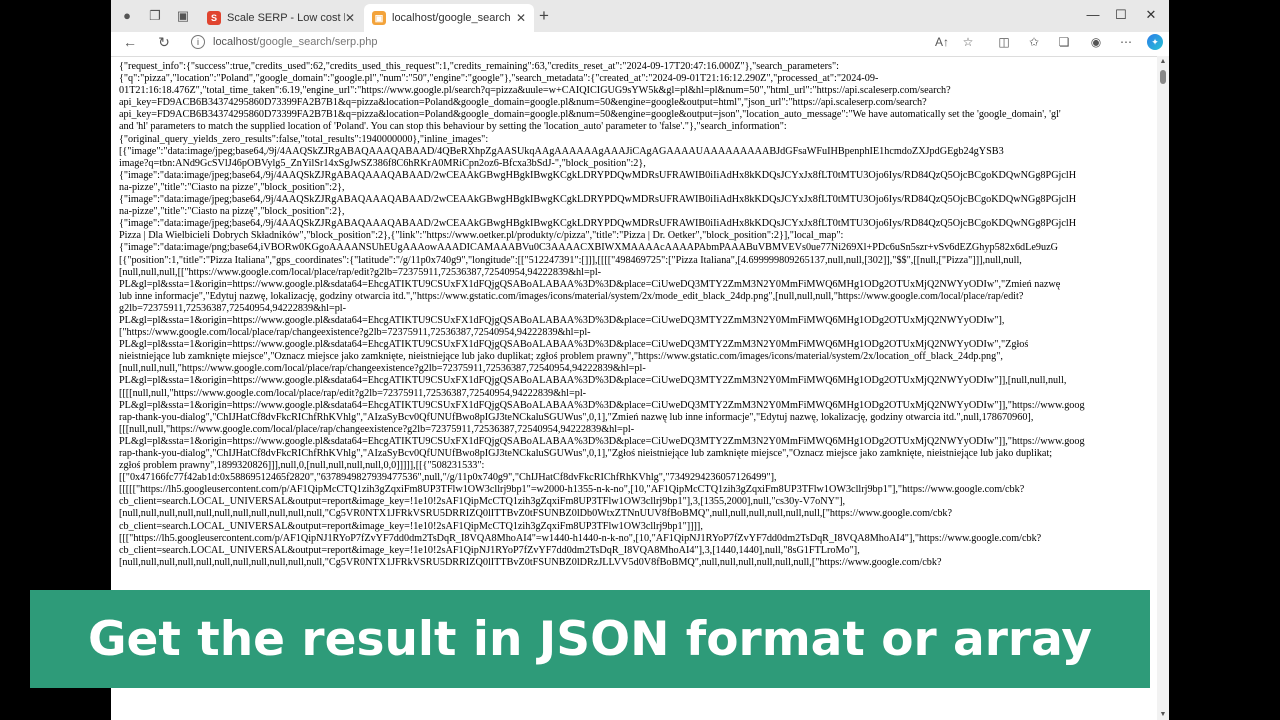  What do you see at coordinates (1121, 15) in the screenshot?
I see `maximize-button: ☐` at bounding box center [1121, 15].